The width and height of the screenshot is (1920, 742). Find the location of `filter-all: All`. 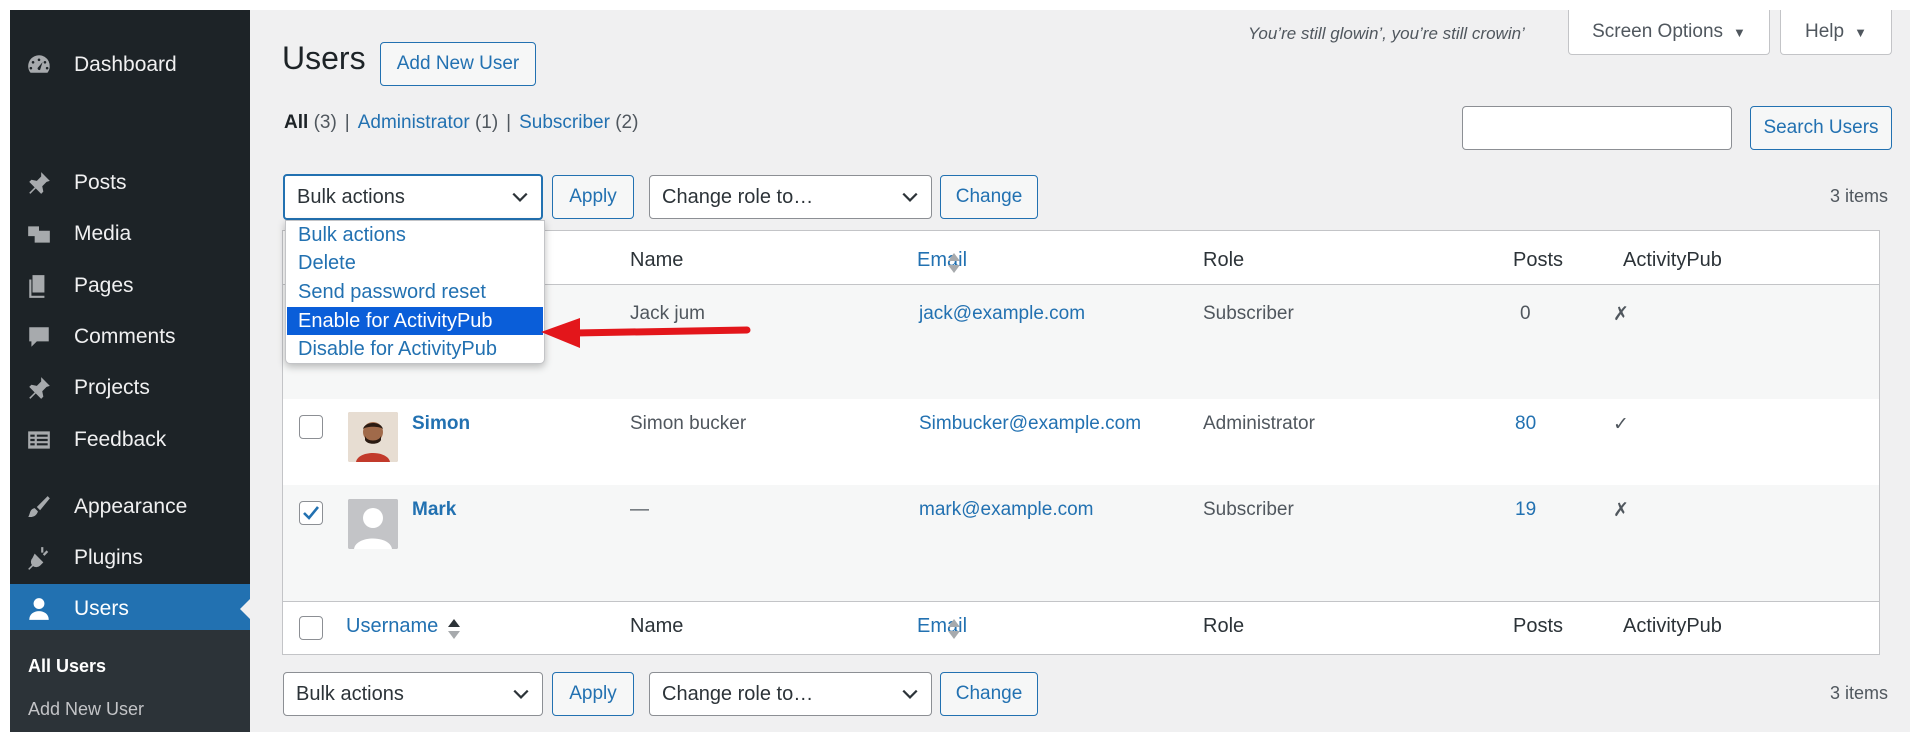

filter-all: All is located at coordinates (296, 122).